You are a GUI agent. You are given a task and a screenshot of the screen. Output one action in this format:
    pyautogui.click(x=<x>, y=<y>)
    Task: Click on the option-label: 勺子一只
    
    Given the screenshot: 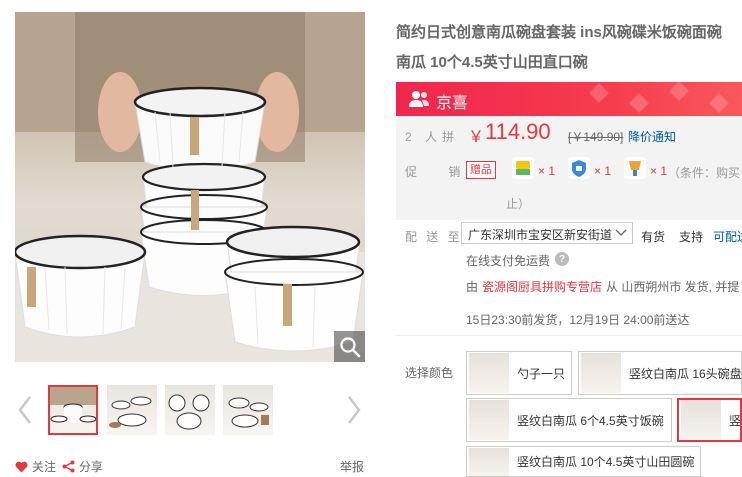 What is the action you would take?
    pyautogui.click(x=541, y=373)
    